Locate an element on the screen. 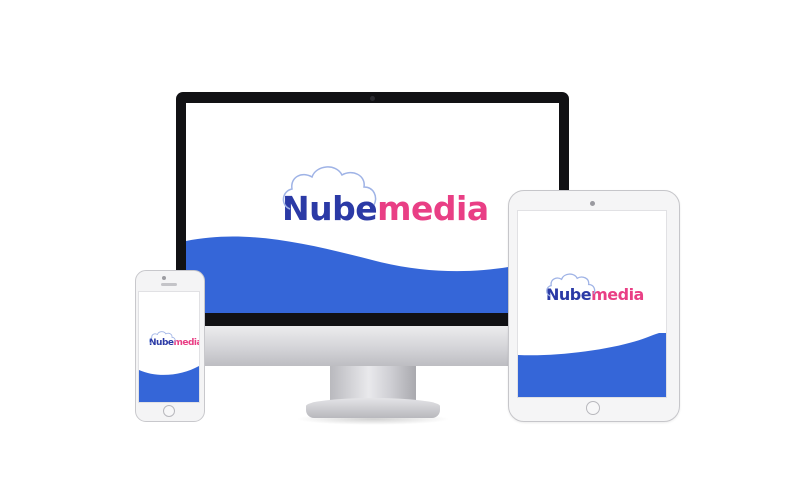 This screenshot has height=500, width=800. tablet-camera is located at coordinates (592, 203).